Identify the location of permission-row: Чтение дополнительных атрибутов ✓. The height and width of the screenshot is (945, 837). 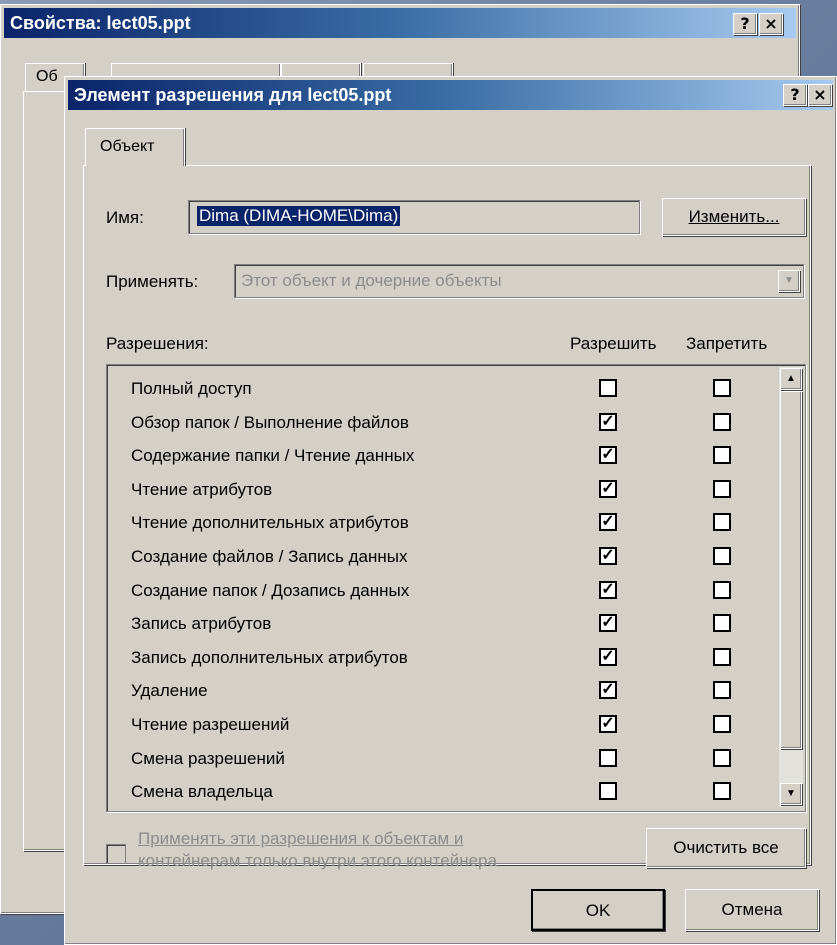
(437, 523).